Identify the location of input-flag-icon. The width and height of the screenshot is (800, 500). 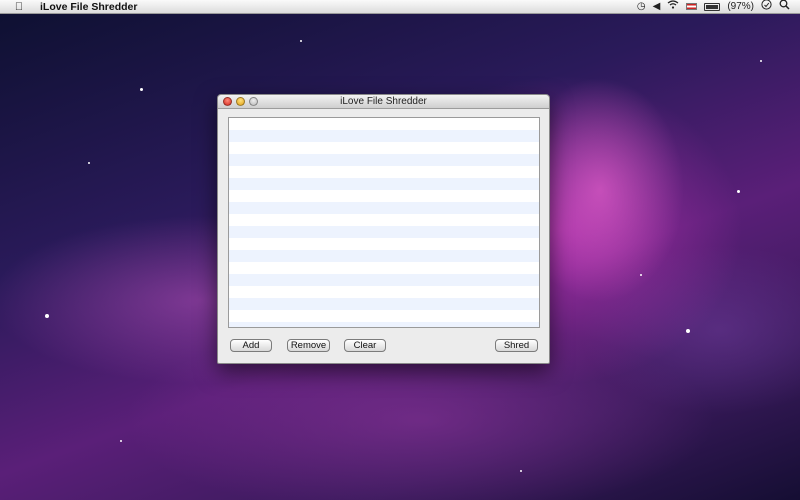
(692, 6).